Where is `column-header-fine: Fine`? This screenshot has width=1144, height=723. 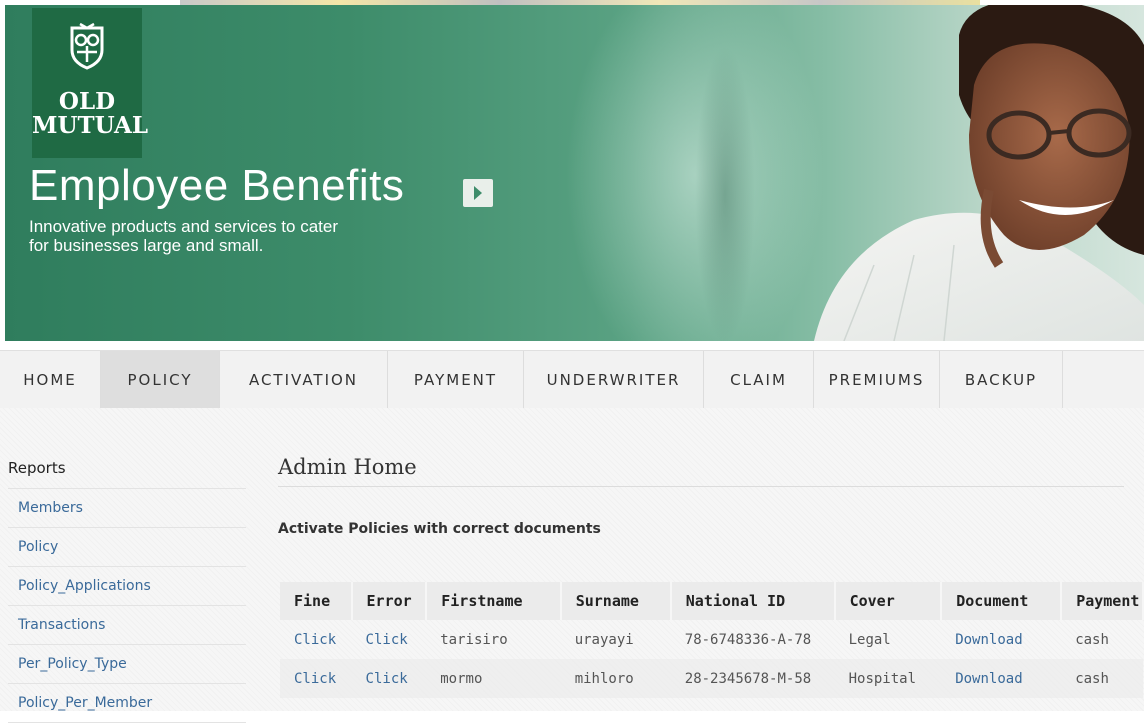 column-header-fine: Fine is located at coordinates (316, 601).